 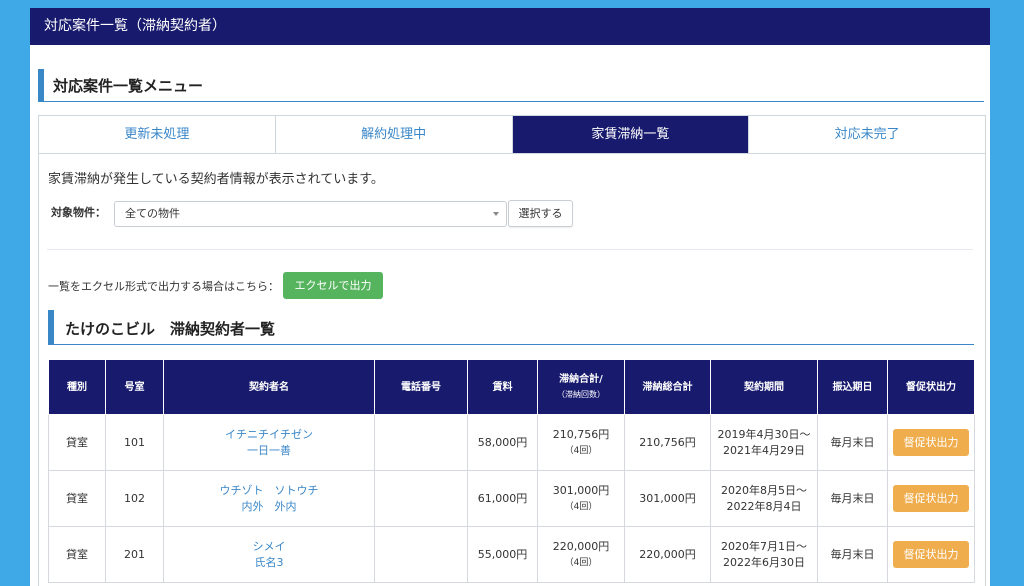 I want to click on header-period: 契約期間, so click(x=764, y=387).